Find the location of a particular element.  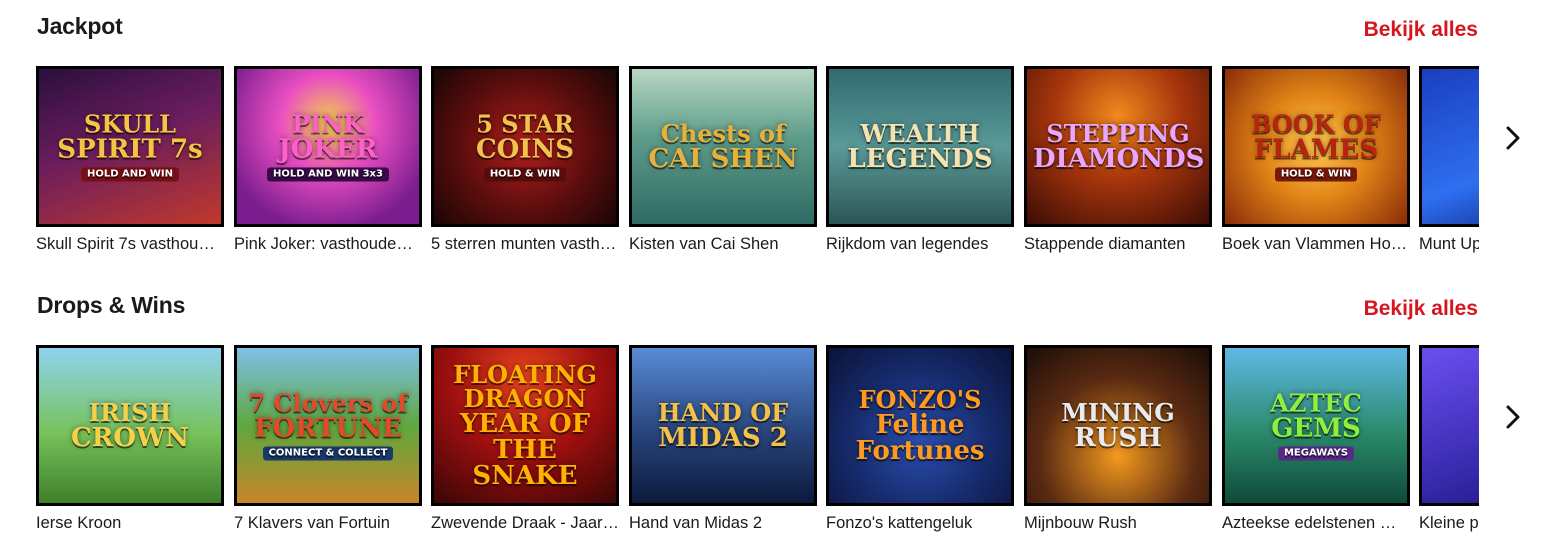

game-thumbnail: AZTEC GEMS MEGAWAYS is located at coordinates (1316, 425).